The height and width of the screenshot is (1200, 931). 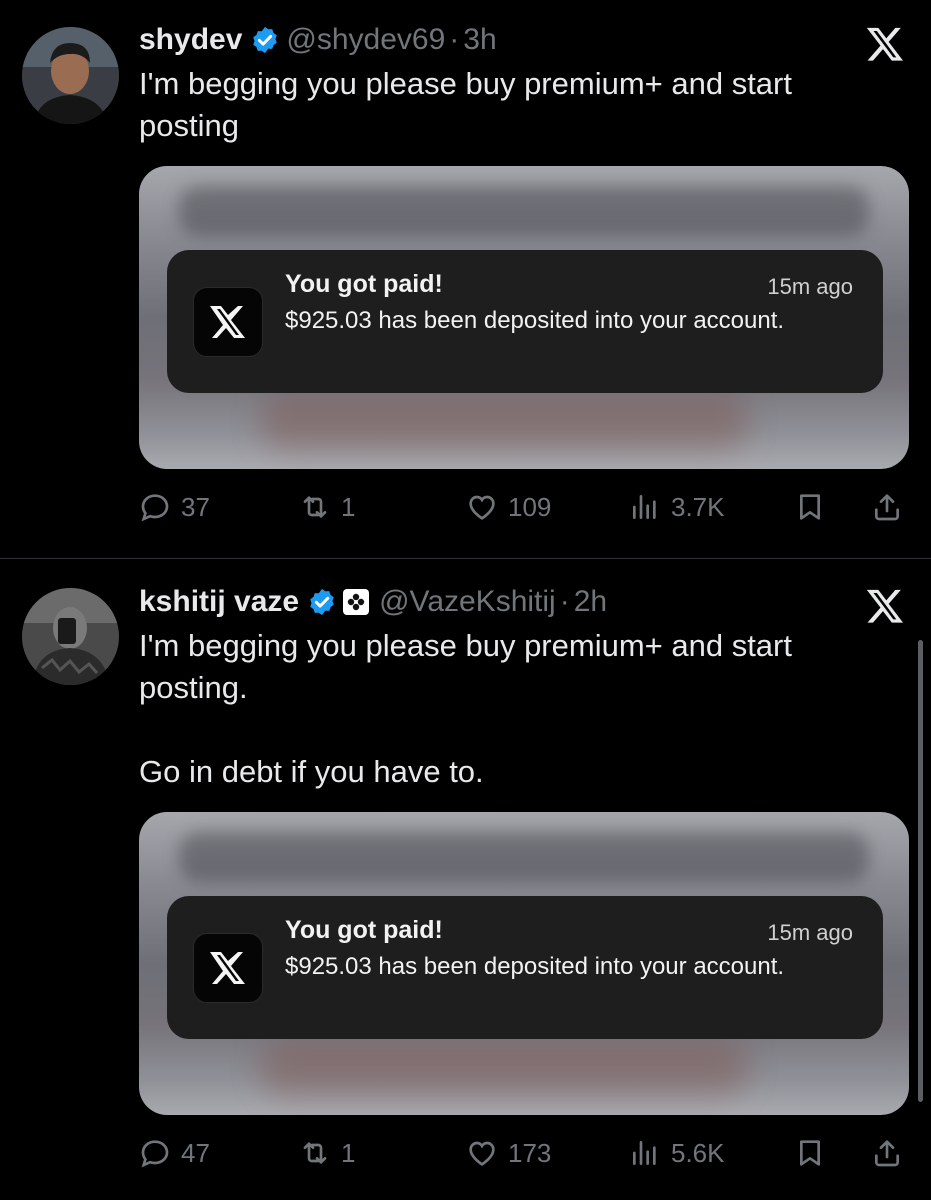 I want to click on like-button: 173, so click(x=508, y=1153).